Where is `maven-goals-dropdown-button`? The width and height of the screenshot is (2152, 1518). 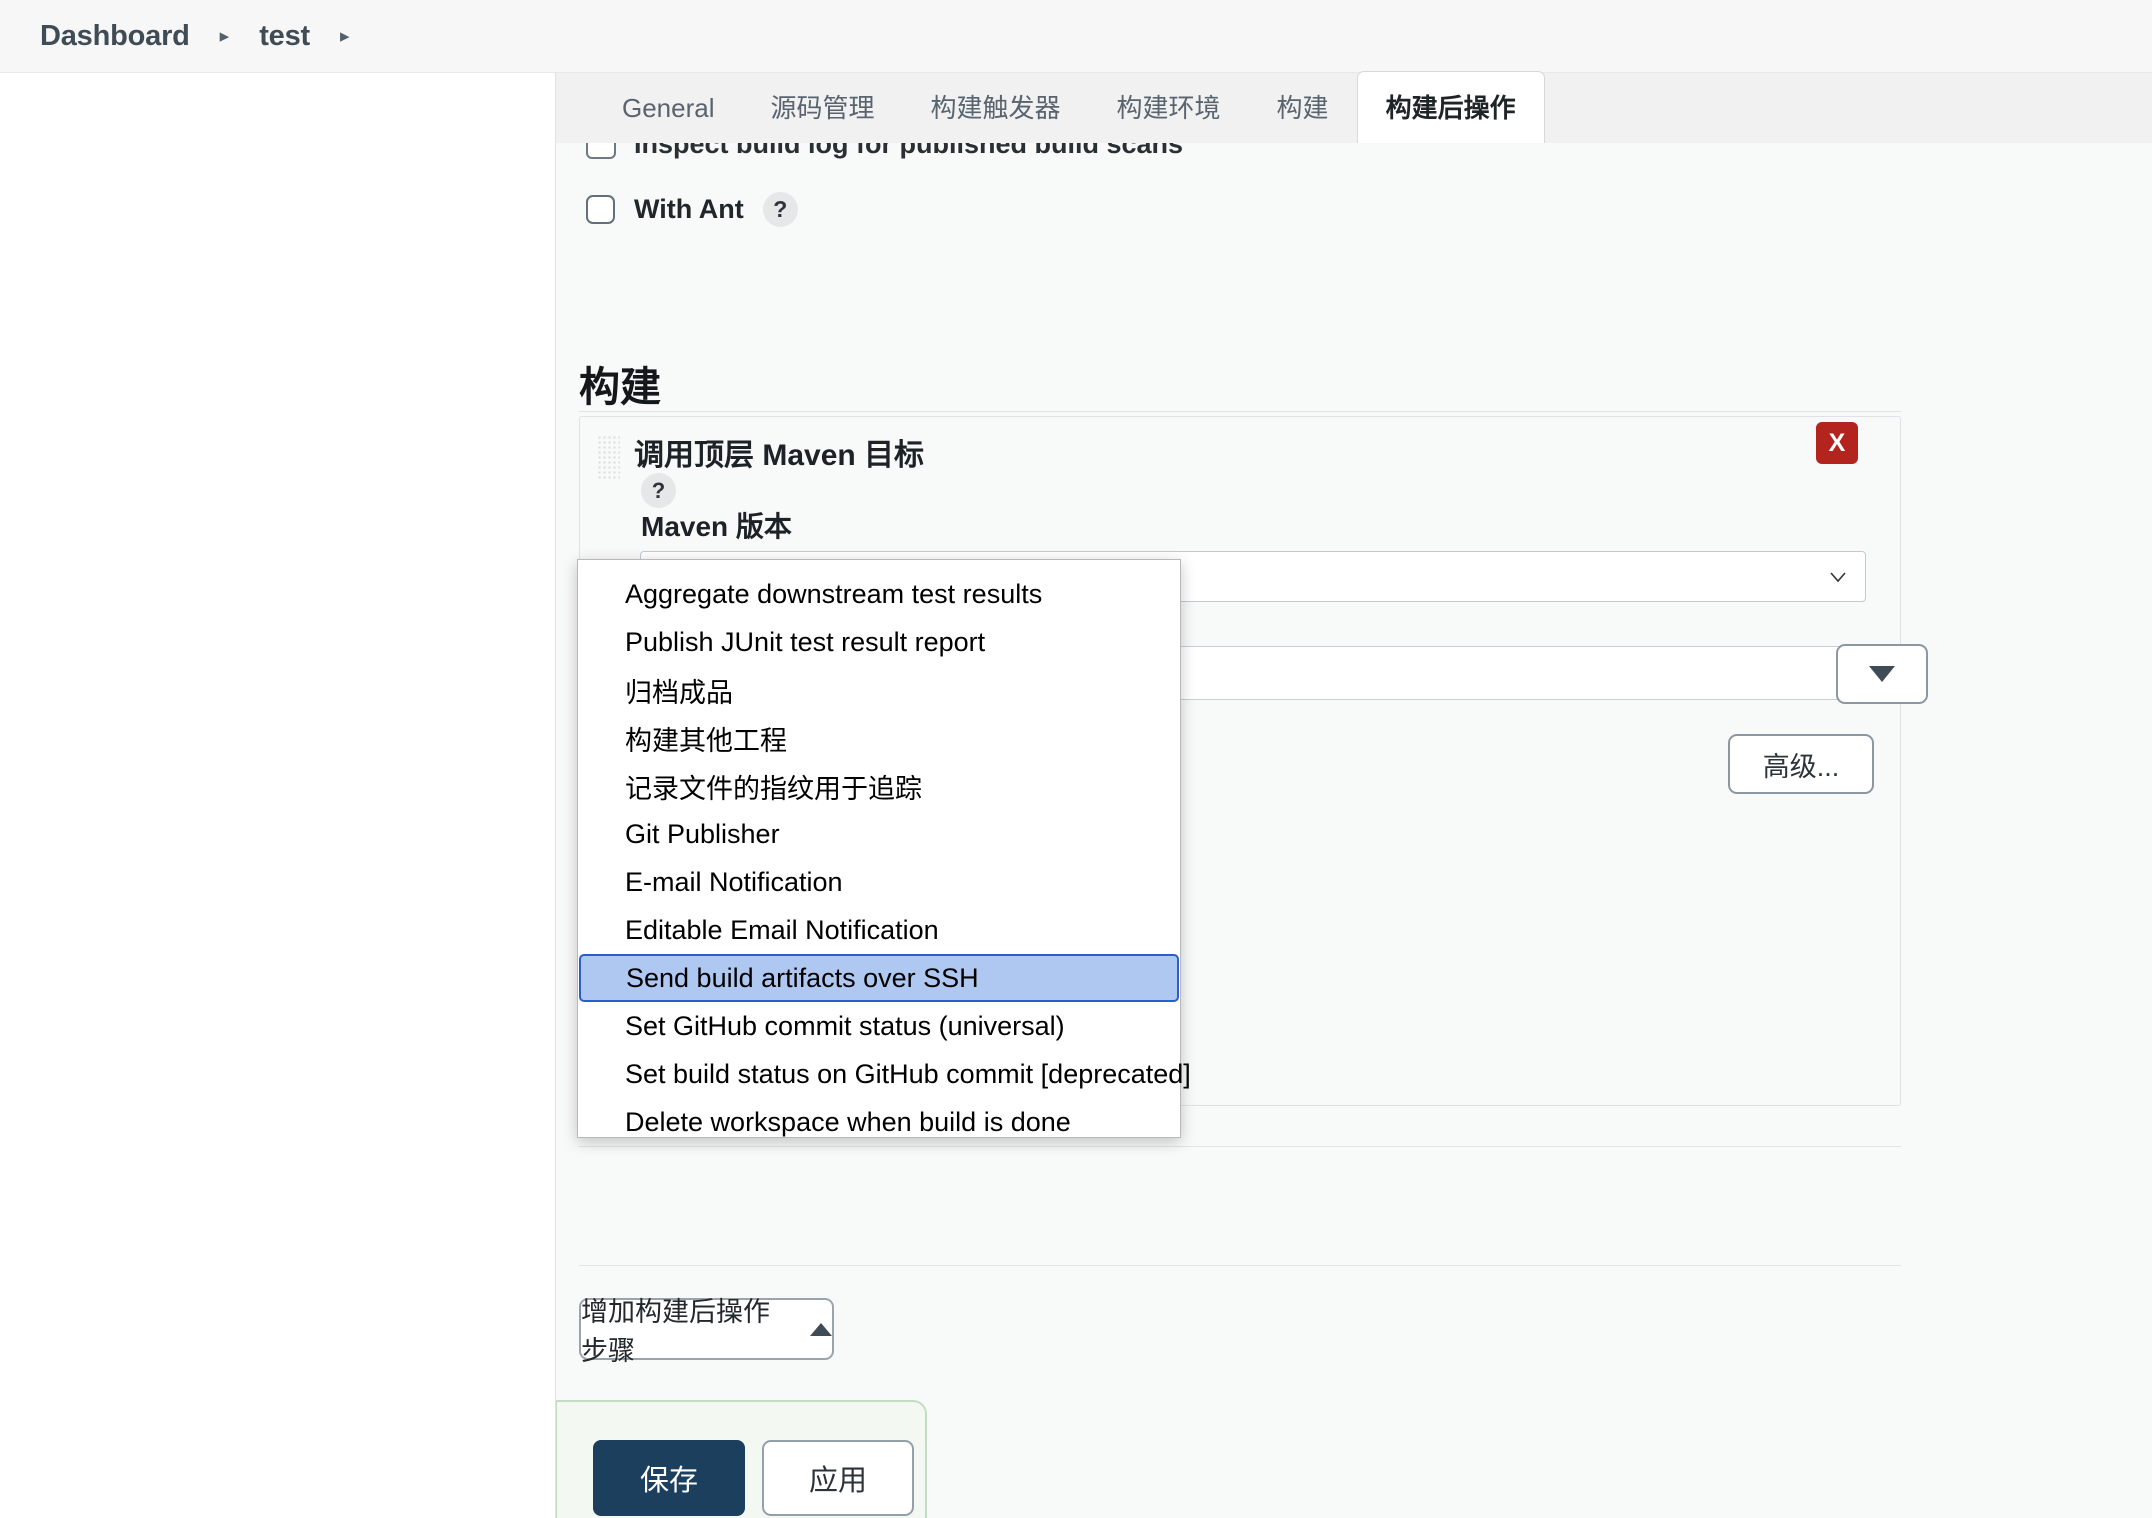 maven-goals-dropdown-button is located at coordinates (1882, 674).